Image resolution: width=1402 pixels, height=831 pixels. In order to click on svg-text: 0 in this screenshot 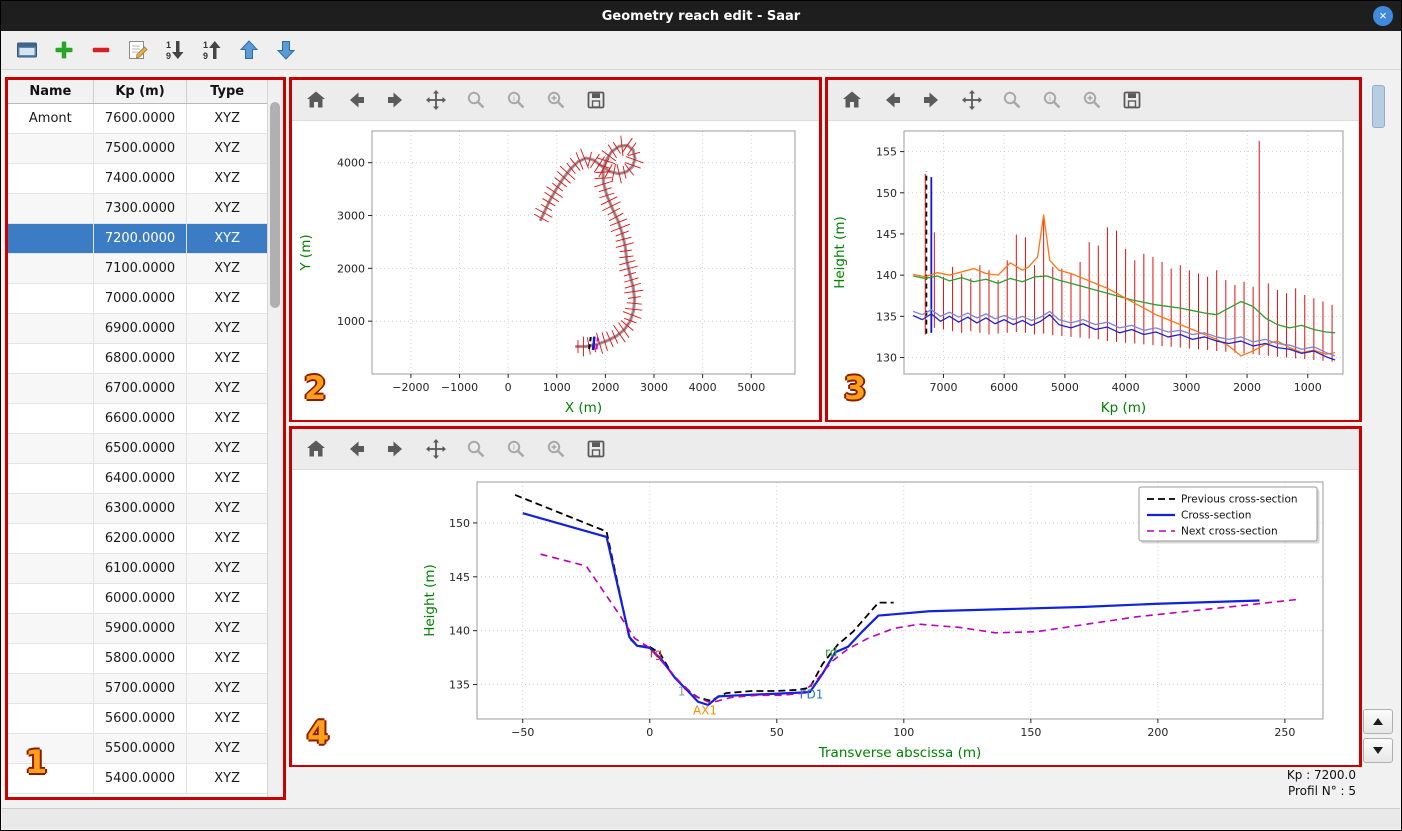, I will do `click(649, 732)`.